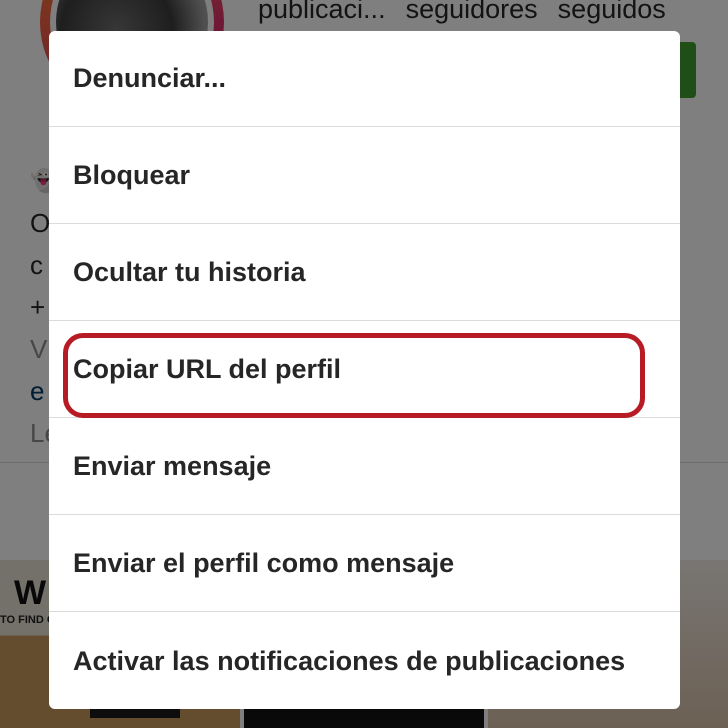  I want to click on menu-item-share-profile: Enviar el perfil como mensaje, so click(364, 564).